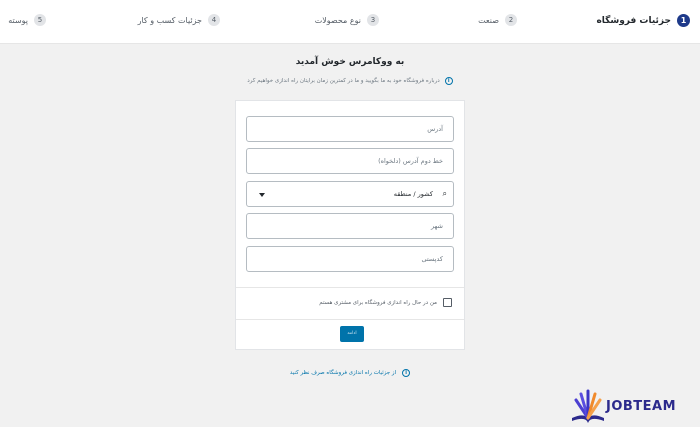  I want to click on postcode-placeholder: کدپستی, so click(432, 259).